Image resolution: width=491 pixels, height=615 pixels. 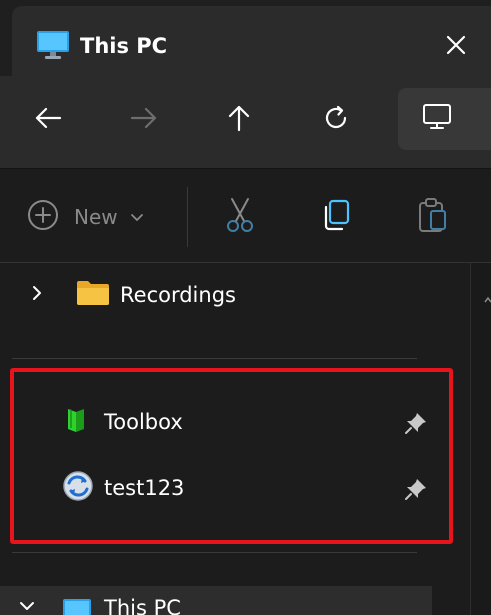 I want to click on paste-button, so click(x=432, y=217).